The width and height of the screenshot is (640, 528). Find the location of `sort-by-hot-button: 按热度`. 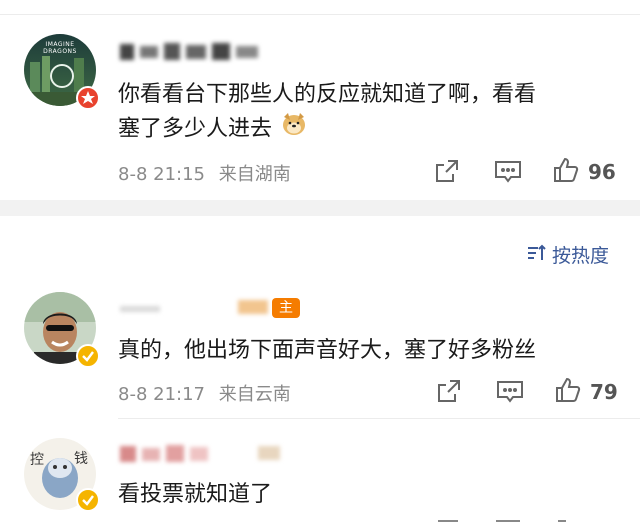

sort-by-hot-button: 按热度 is located at coordinates (567, 254).